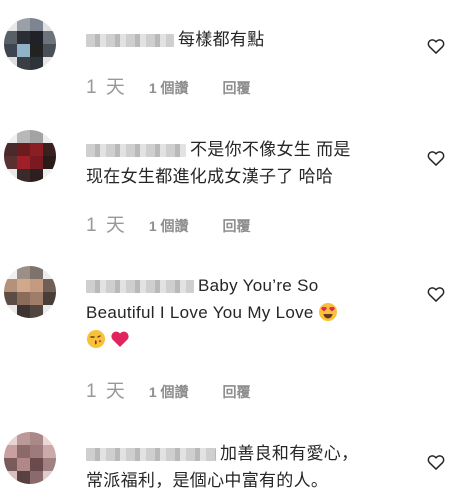 Image resolution: width=456 pixels, height=494 pixels. I want to click on comment-text: 每樣都有點, so click(246, 39).